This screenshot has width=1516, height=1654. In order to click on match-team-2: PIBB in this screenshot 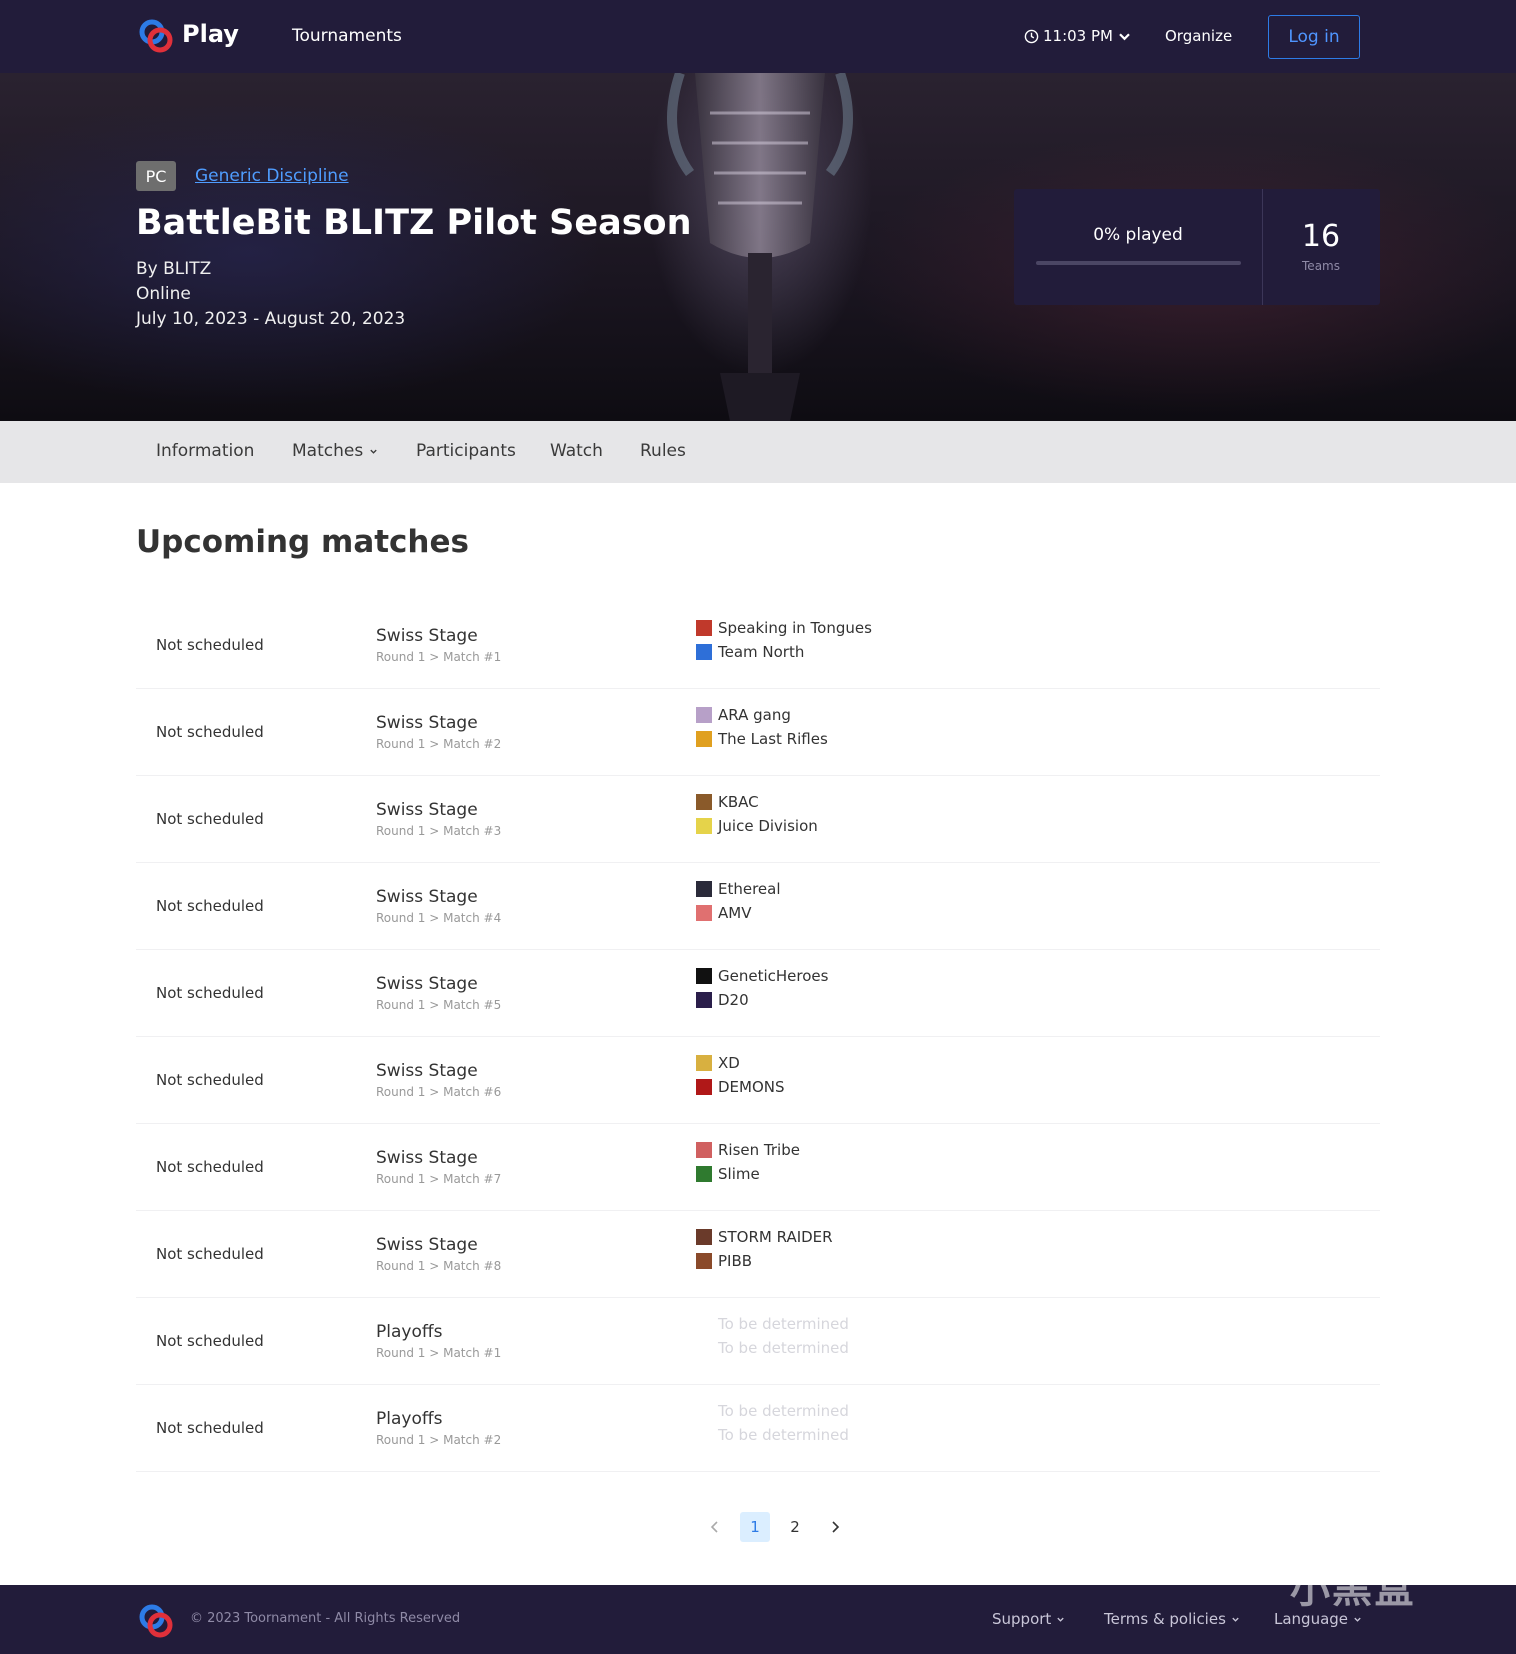, I will do `click(724, 1261)`.